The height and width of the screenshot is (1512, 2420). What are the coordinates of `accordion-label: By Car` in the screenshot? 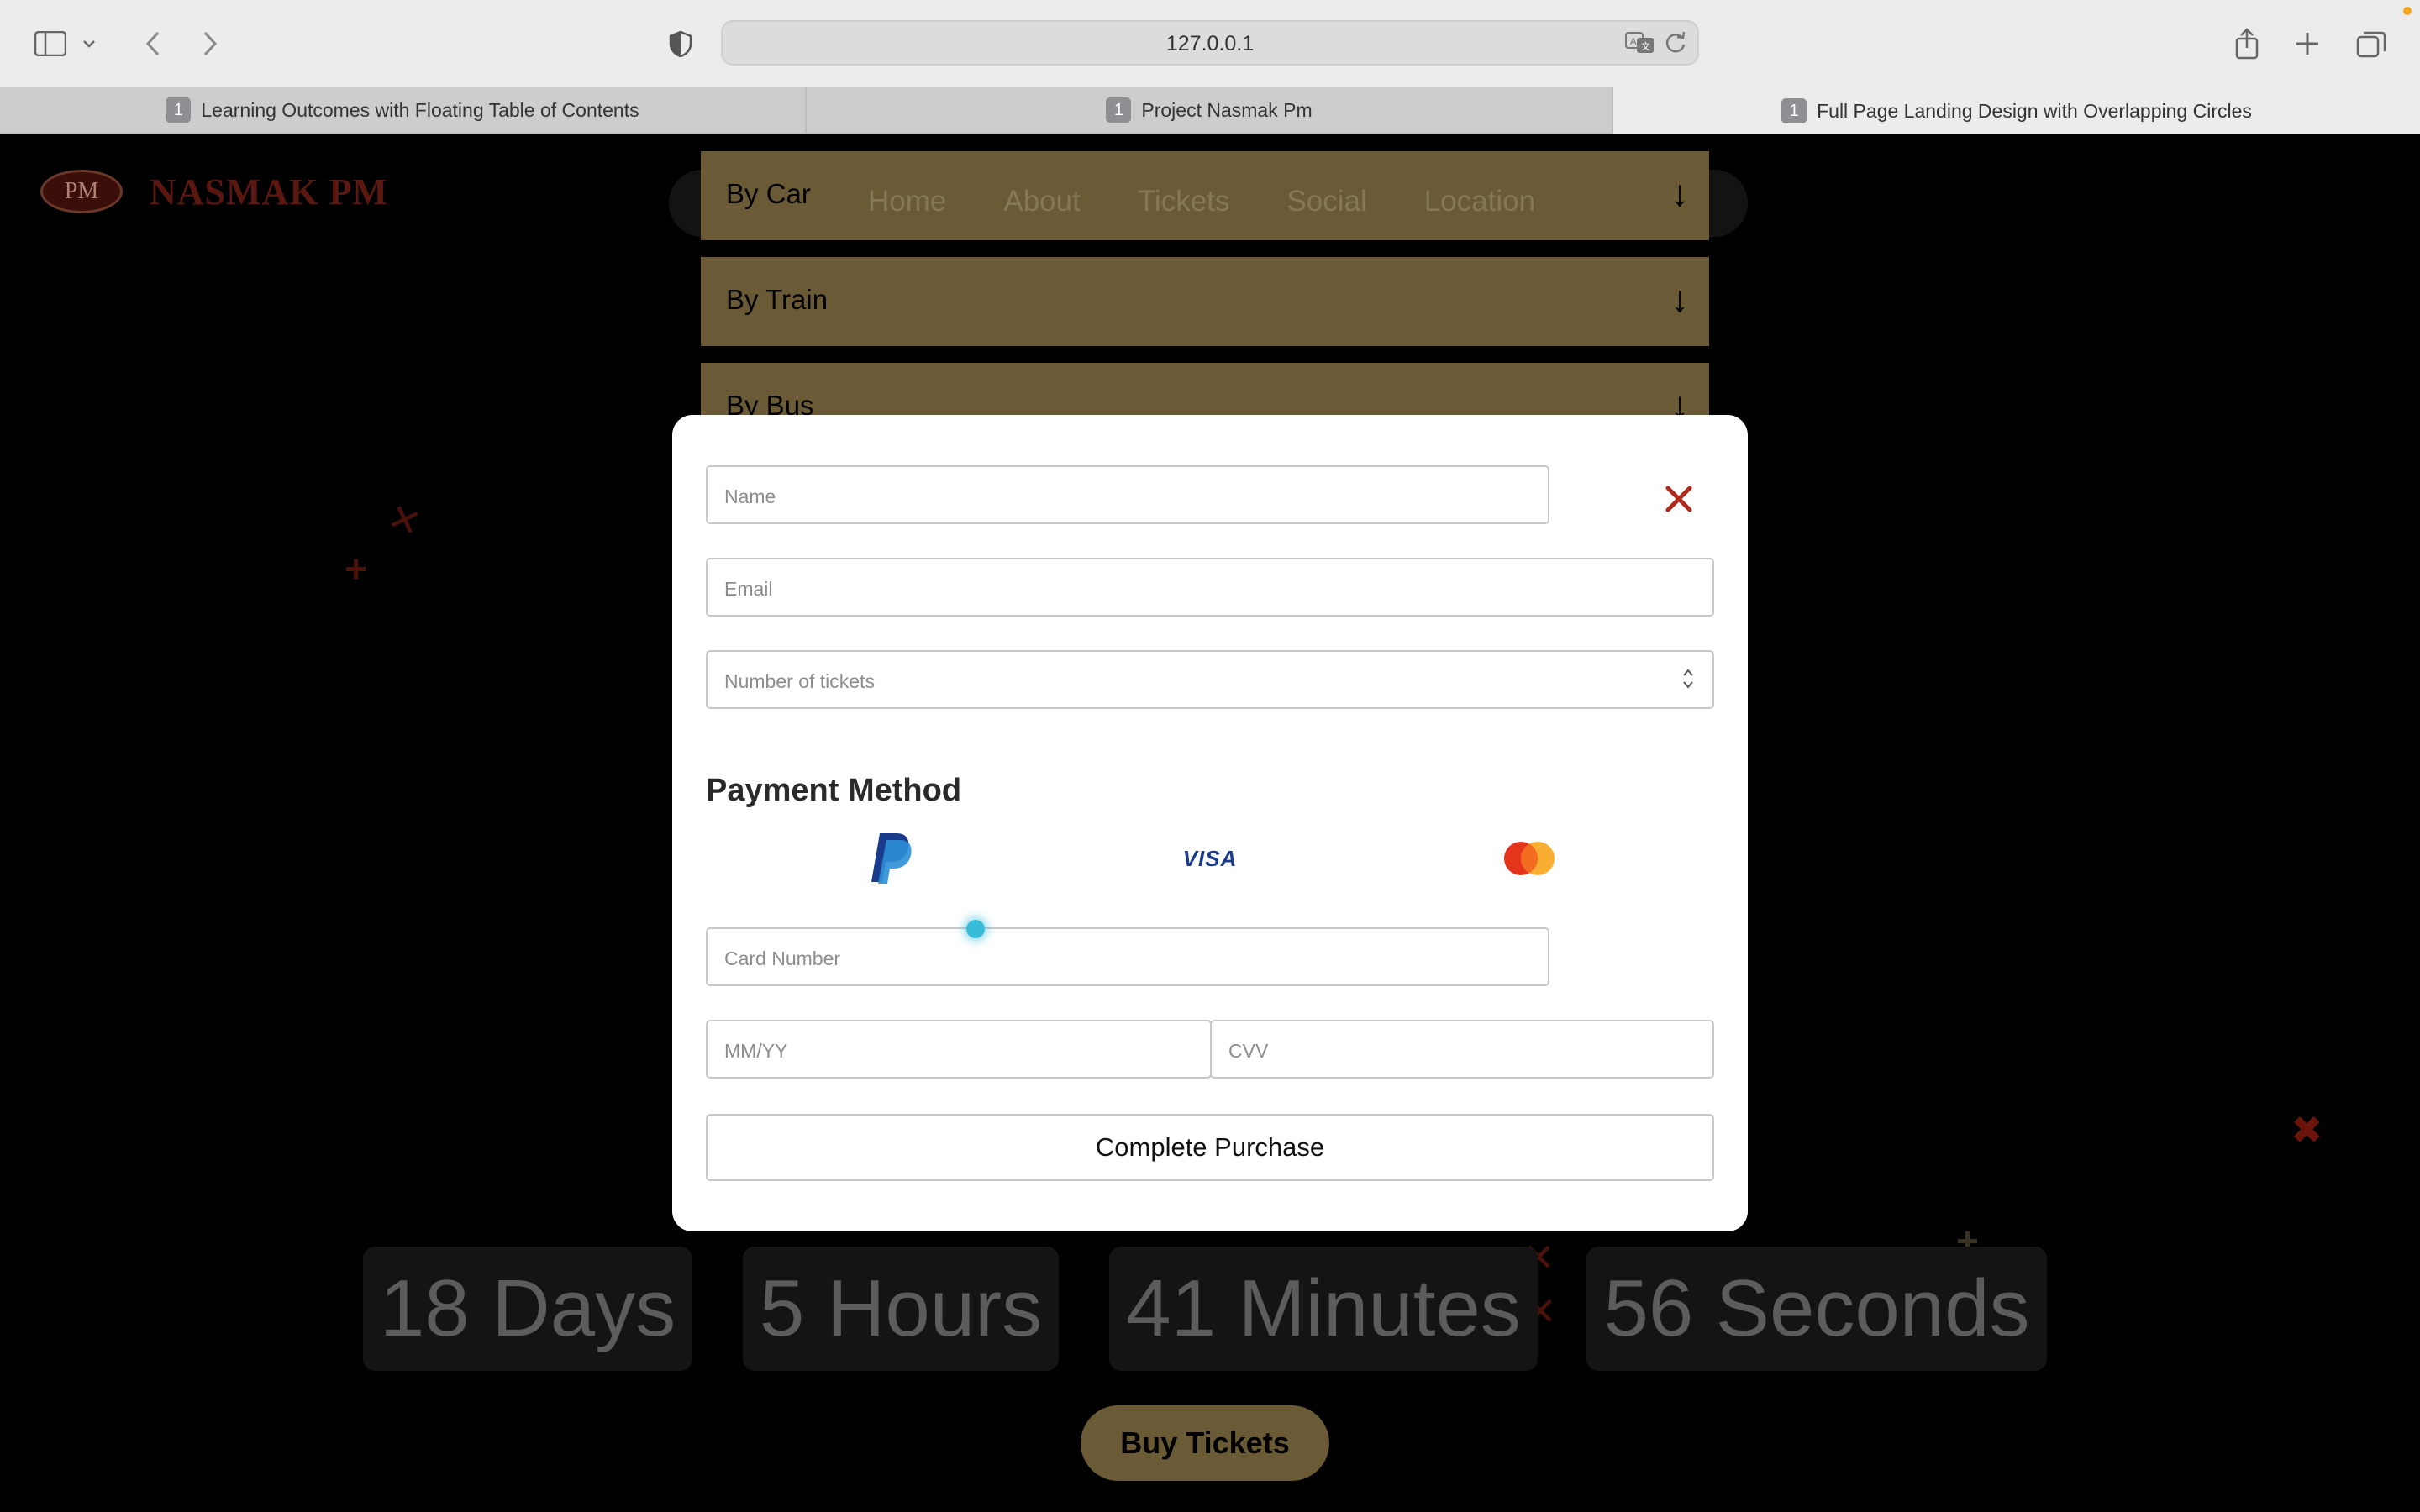 It's located at (768, 193).